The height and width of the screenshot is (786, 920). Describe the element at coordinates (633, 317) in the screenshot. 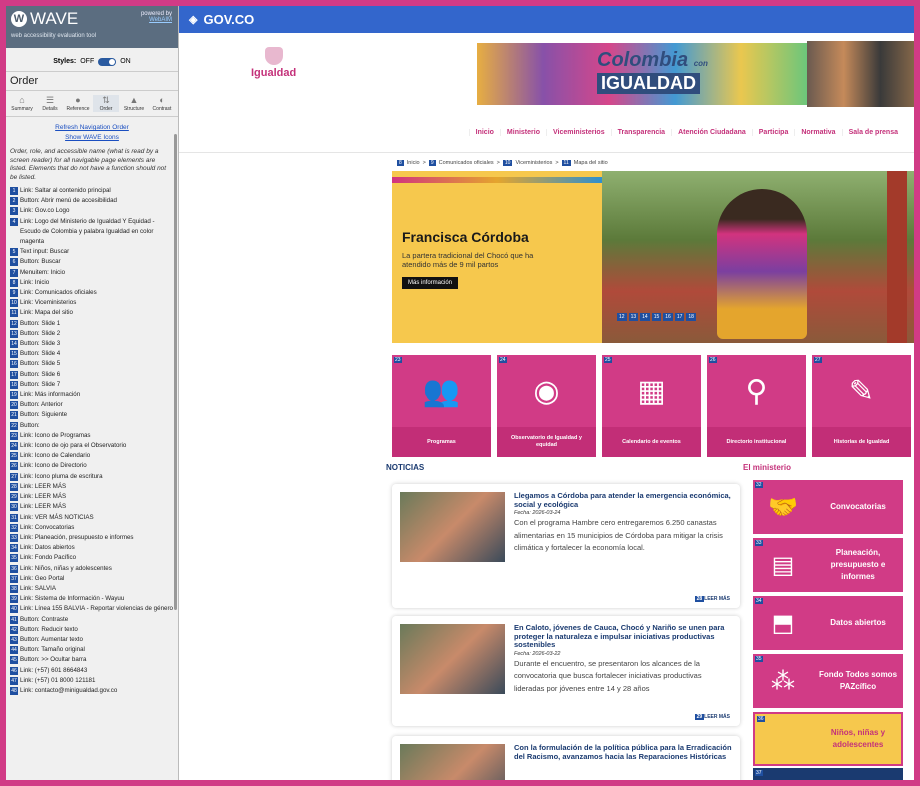

I see `slide-dot: 13` at that location.